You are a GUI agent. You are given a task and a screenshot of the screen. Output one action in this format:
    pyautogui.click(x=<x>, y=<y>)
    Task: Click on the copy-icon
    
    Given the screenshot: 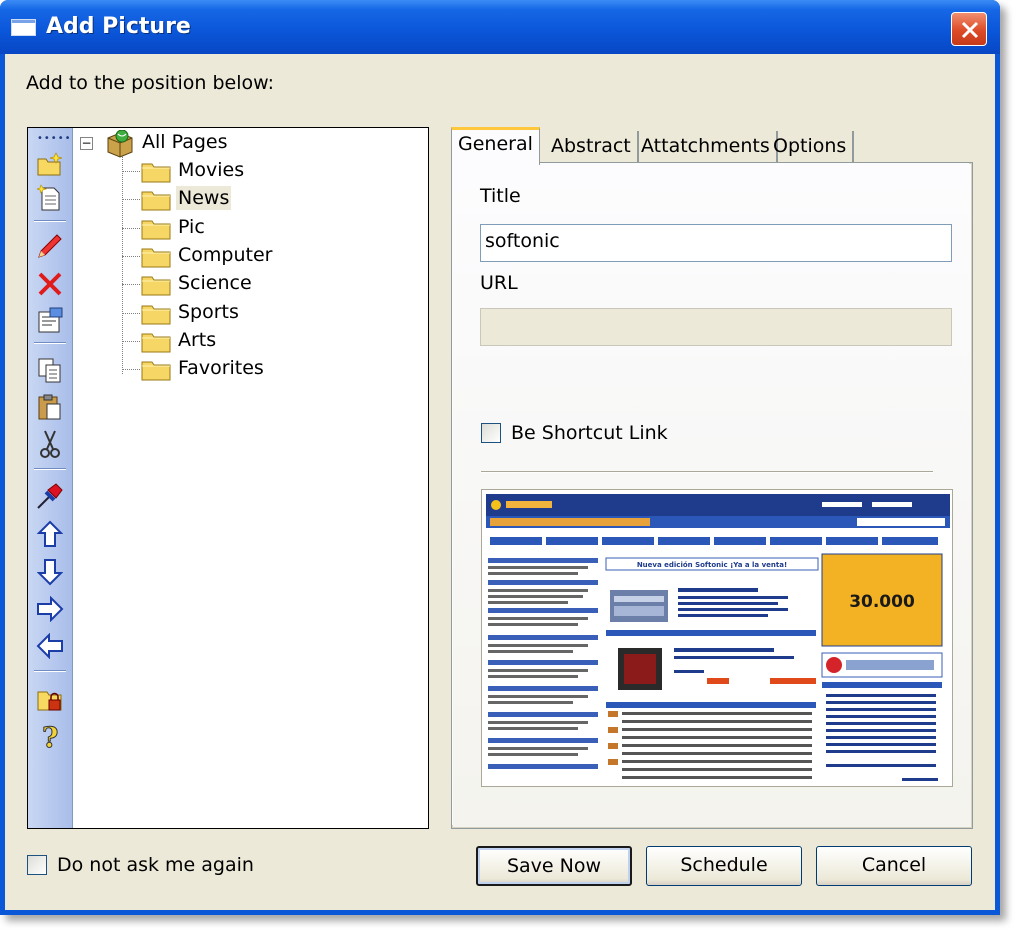 What is the action you would take?
    pyautogui.click(x=50, y=370)
    